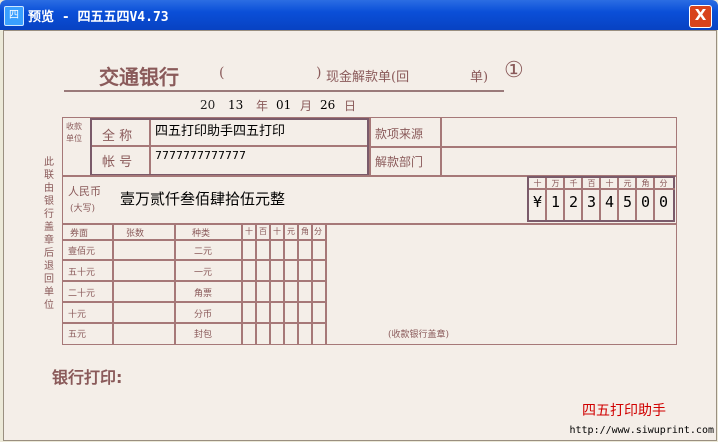 This screenshot has width=718, height=442. What do you see at coordinates (609, 202) in the screenshot?
I see `amount-digit: 4` at bounding box center [609, 202].